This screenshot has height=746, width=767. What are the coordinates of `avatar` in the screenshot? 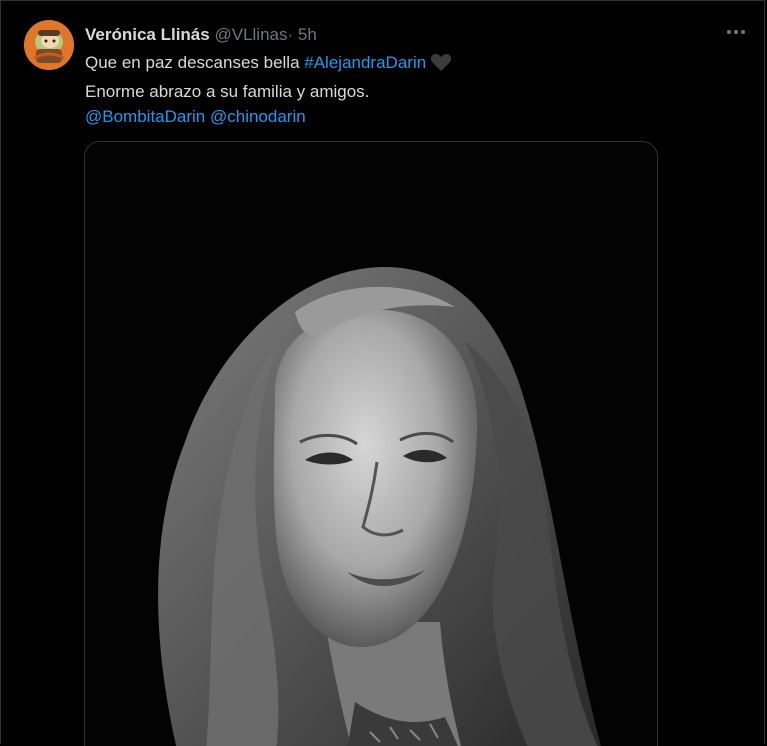 It's located at (49, 45).